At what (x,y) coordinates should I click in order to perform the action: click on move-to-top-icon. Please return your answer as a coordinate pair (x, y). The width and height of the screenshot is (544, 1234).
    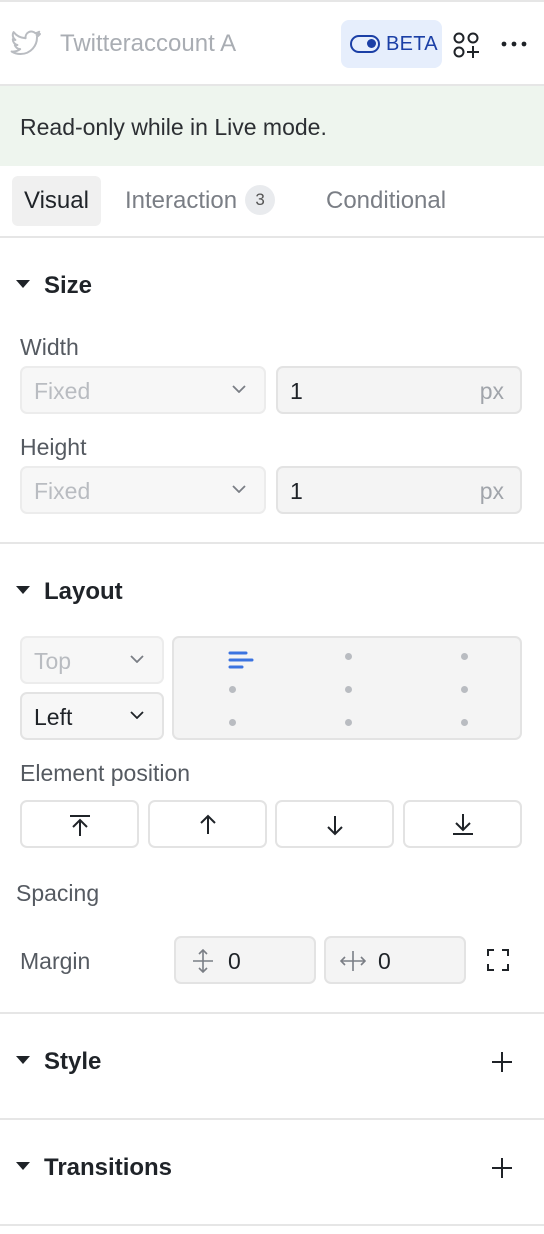
    Looking at the image, I should click on (80, 825).